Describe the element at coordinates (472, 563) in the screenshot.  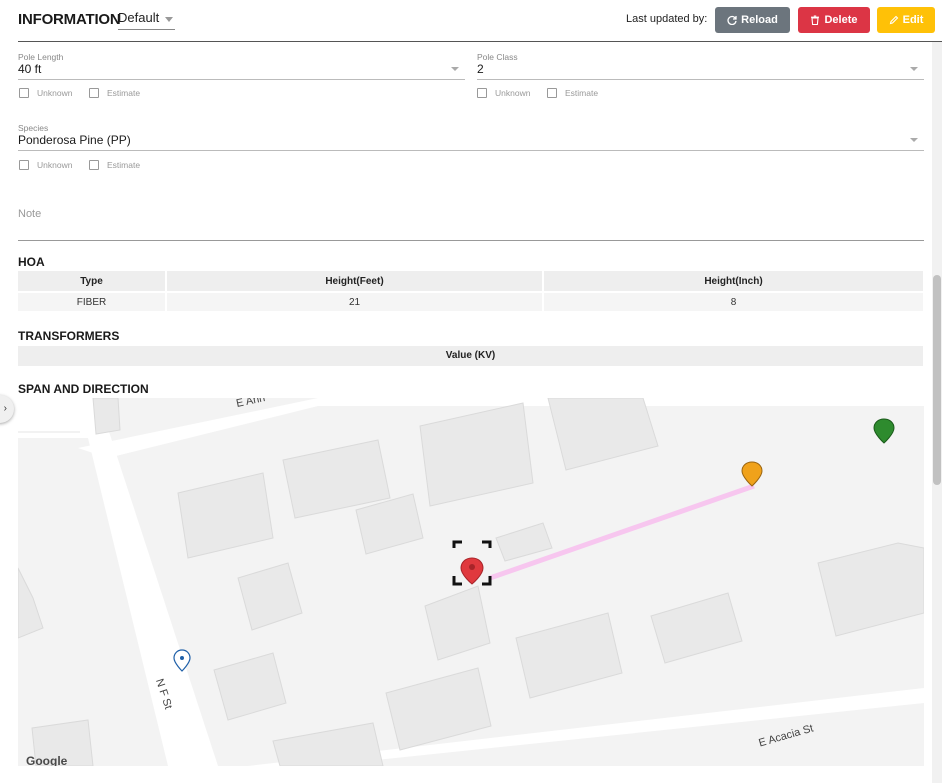
I see `selected-pole-marker-icon` at that location.